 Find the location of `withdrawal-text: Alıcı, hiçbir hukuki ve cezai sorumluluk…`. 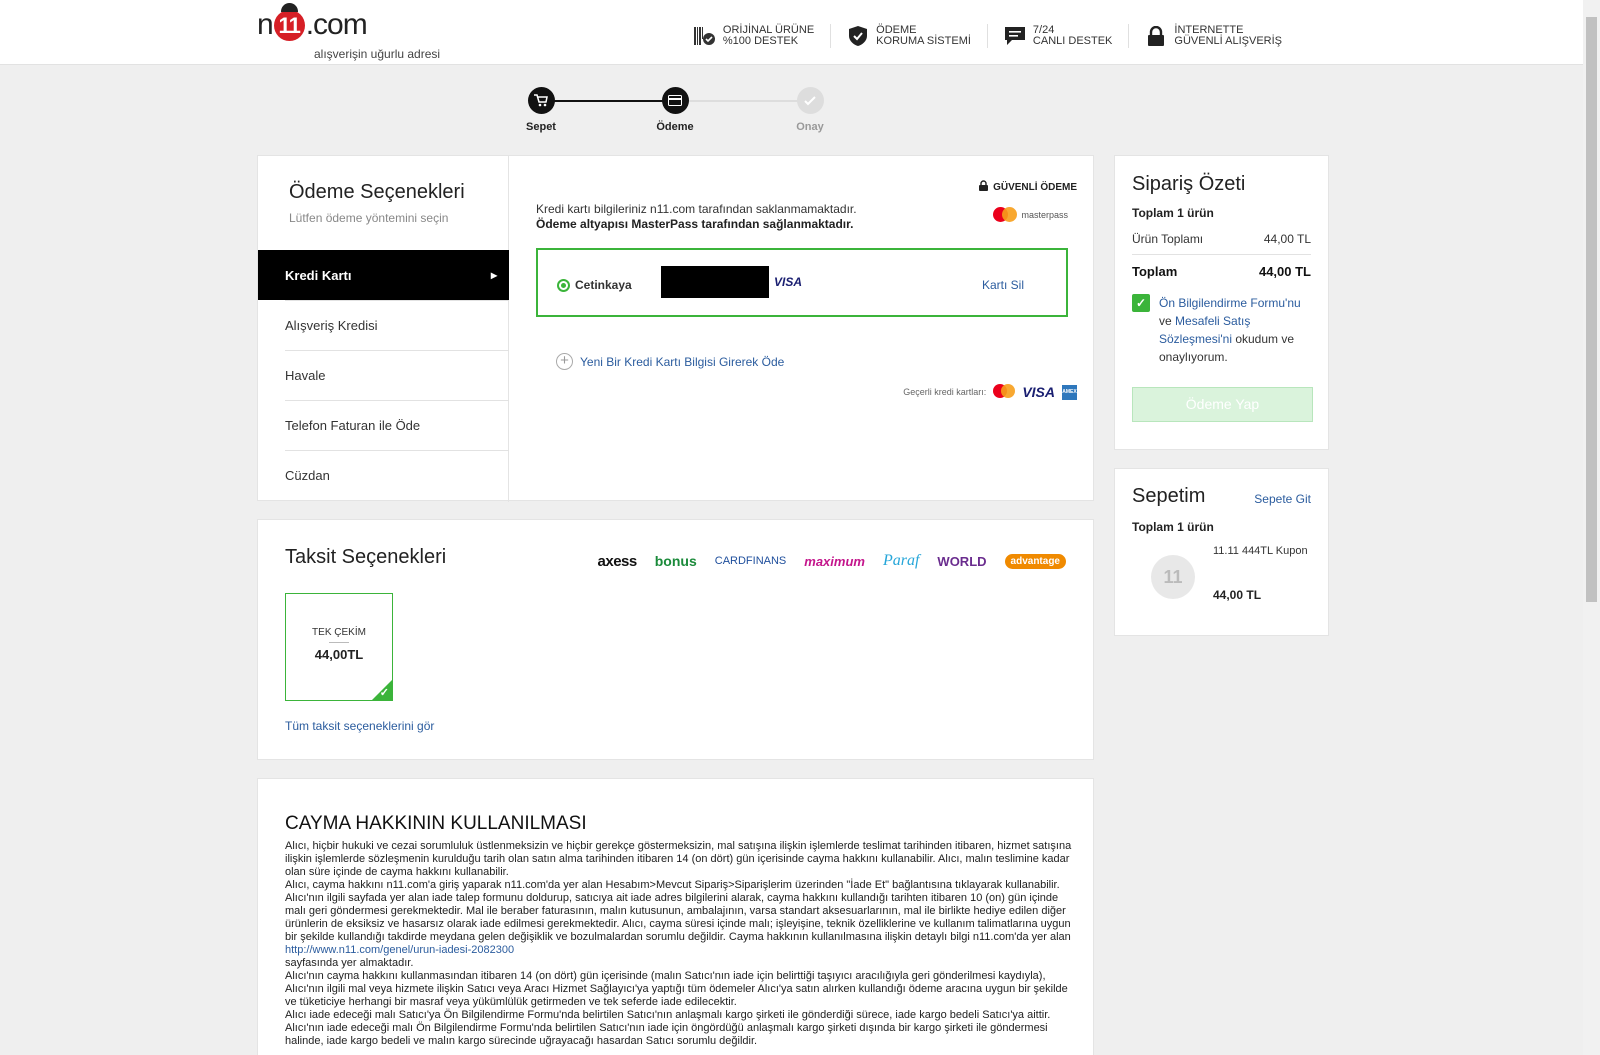

withdrawal-text: Alıcı, hiçbir hukuki ve cezai sorumluluk… is located at coordinates (680, 944).